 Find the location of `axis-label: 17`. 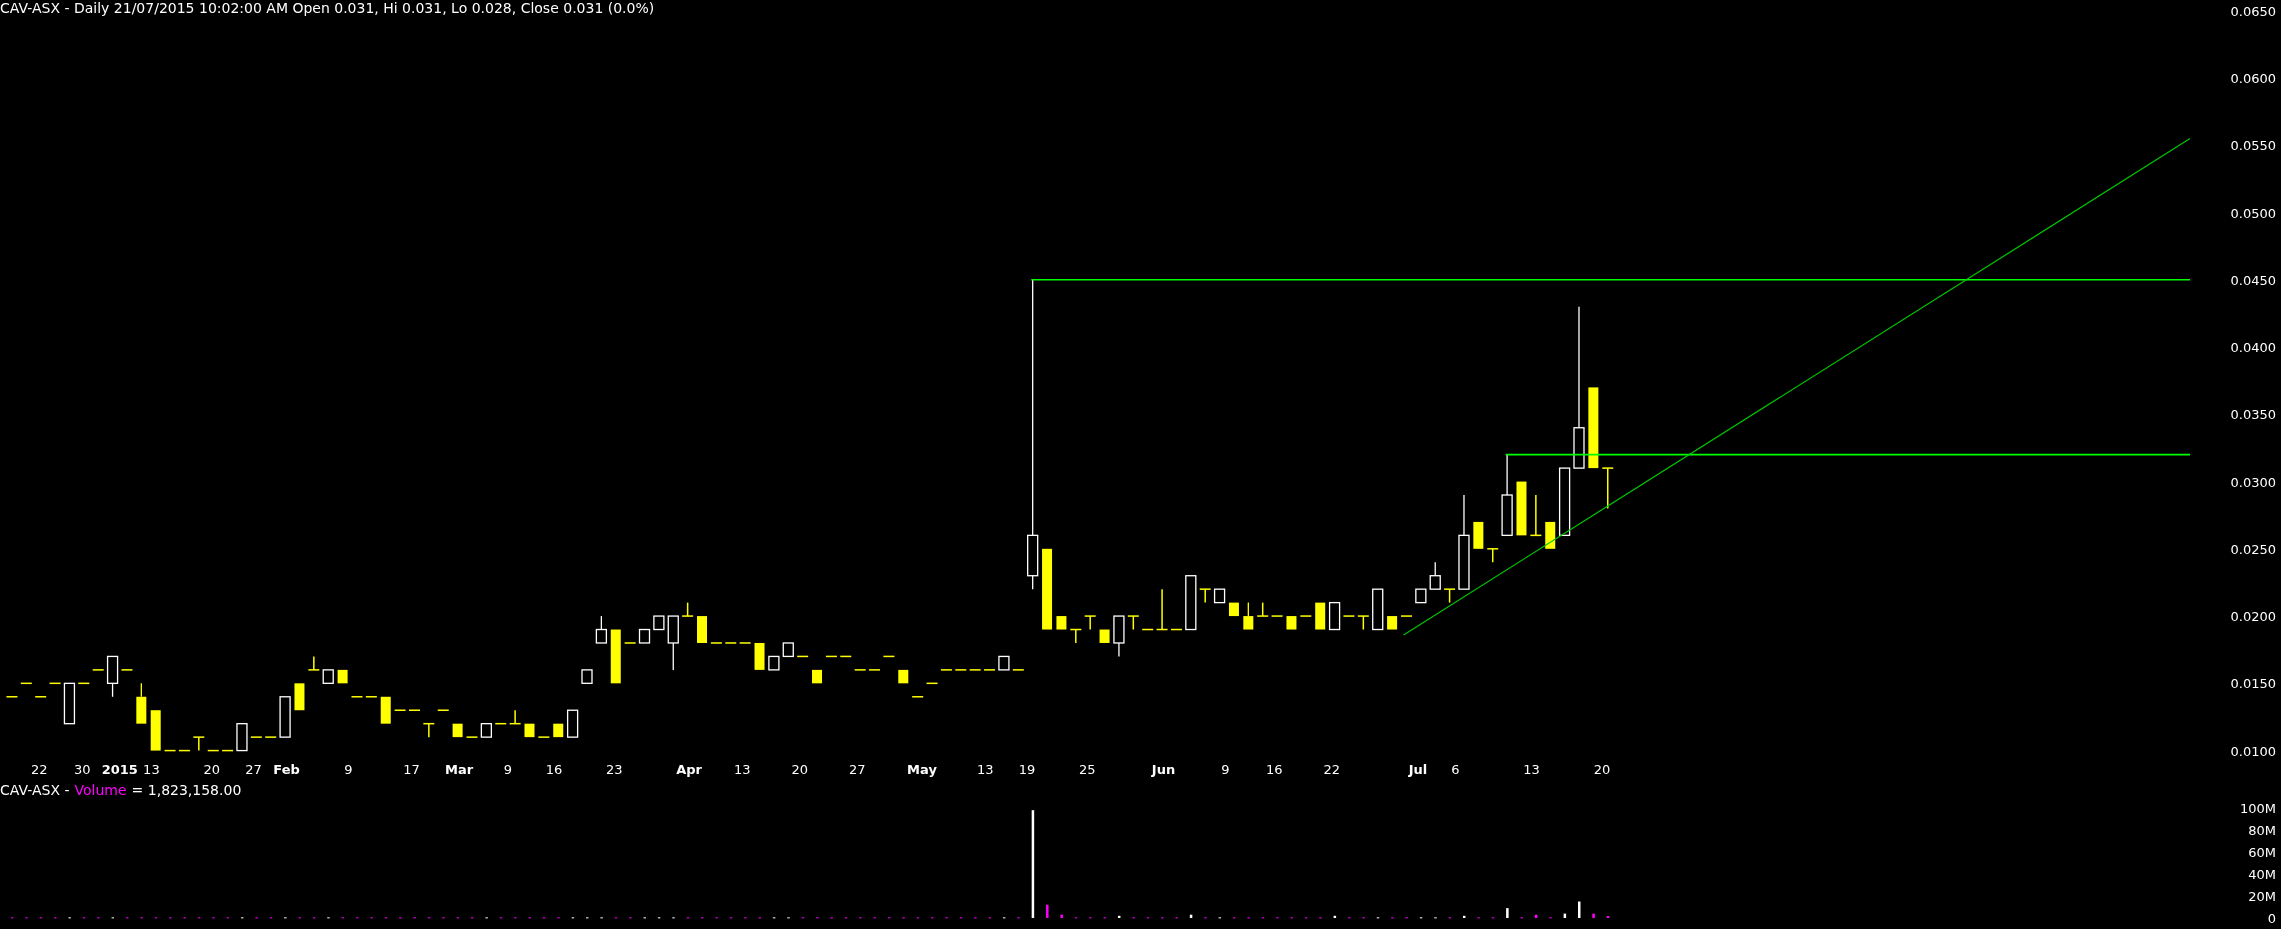

axis-label: 17 is located at coordinates (411, 769).